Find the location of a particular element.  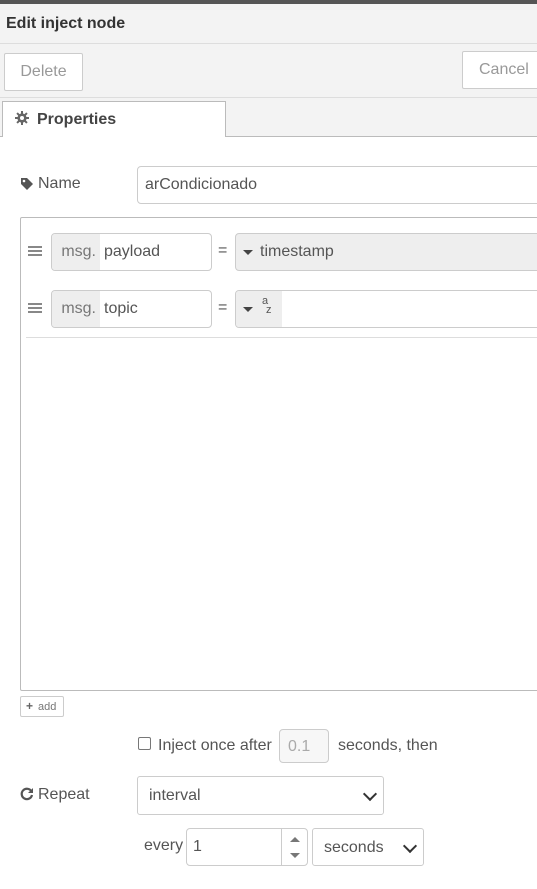

property-key-field: msg. topic is located at coordinates (131, 309).